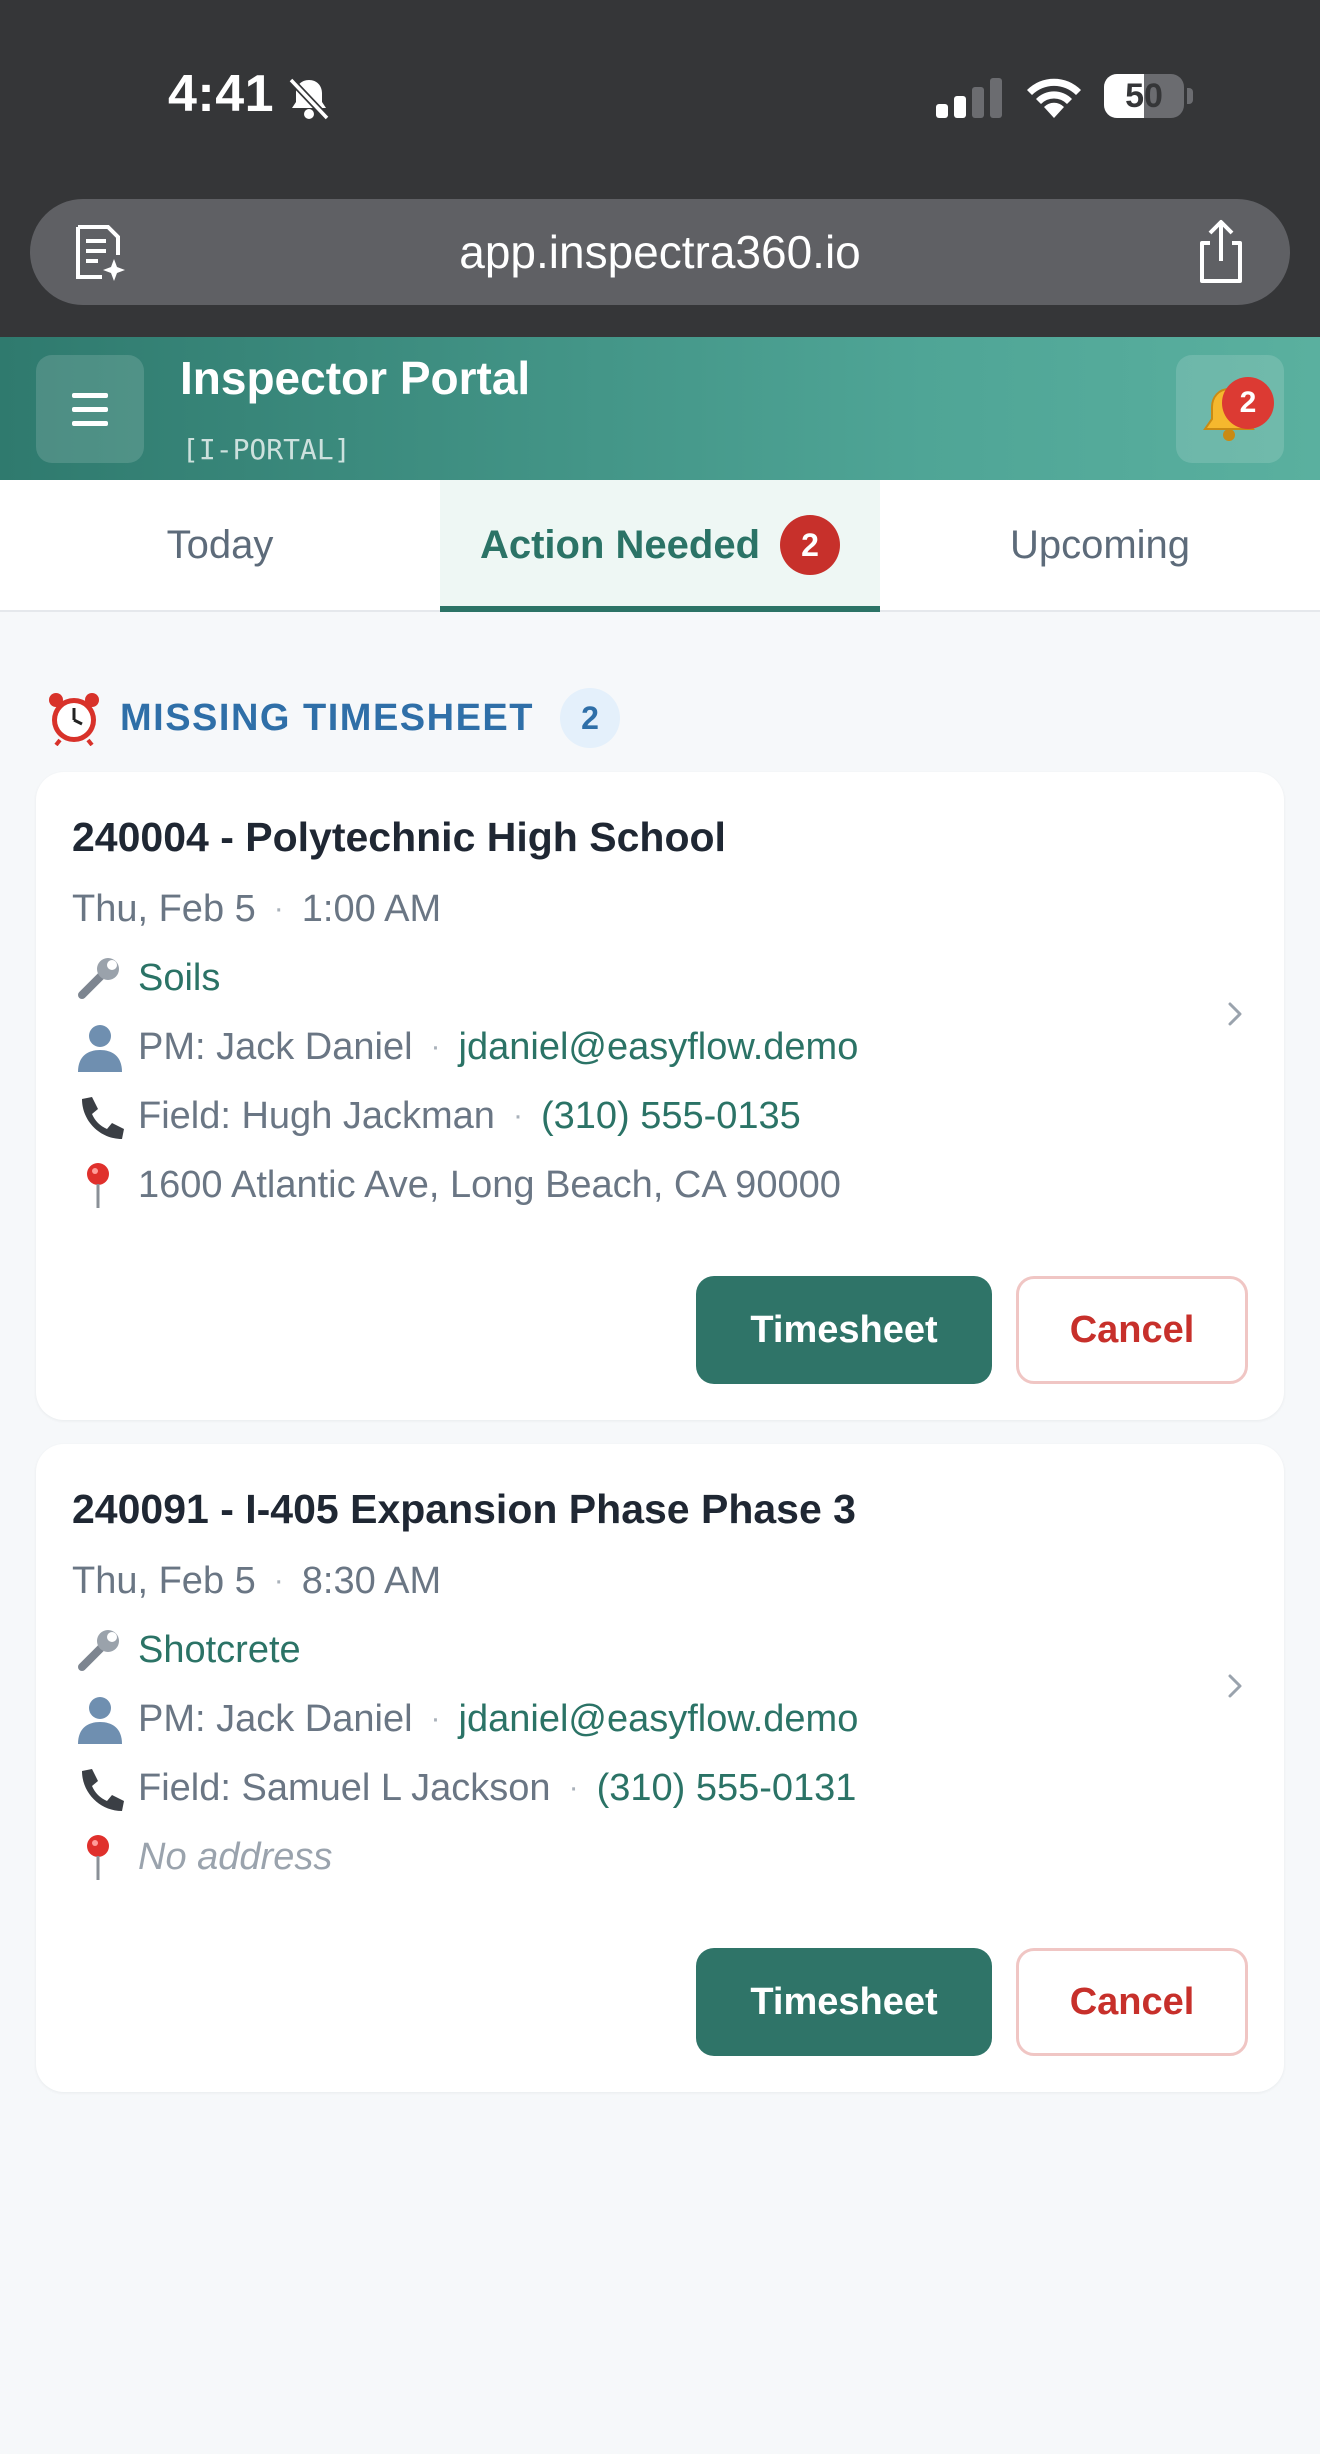 This screenshot has width=1320, height=2454. What do you see at coordinates (660, 408) in the screenshot?
I see `app-header: Inspector Portal [I-PORTAL] 2` at bounding box center [660, 408].